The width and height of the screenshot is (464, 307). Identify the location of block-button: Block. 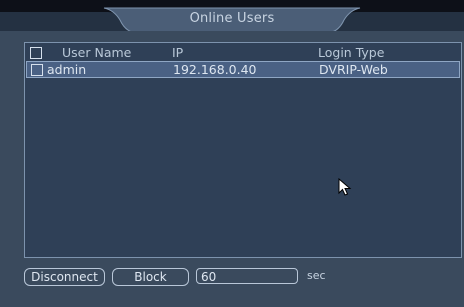
(150, 277).